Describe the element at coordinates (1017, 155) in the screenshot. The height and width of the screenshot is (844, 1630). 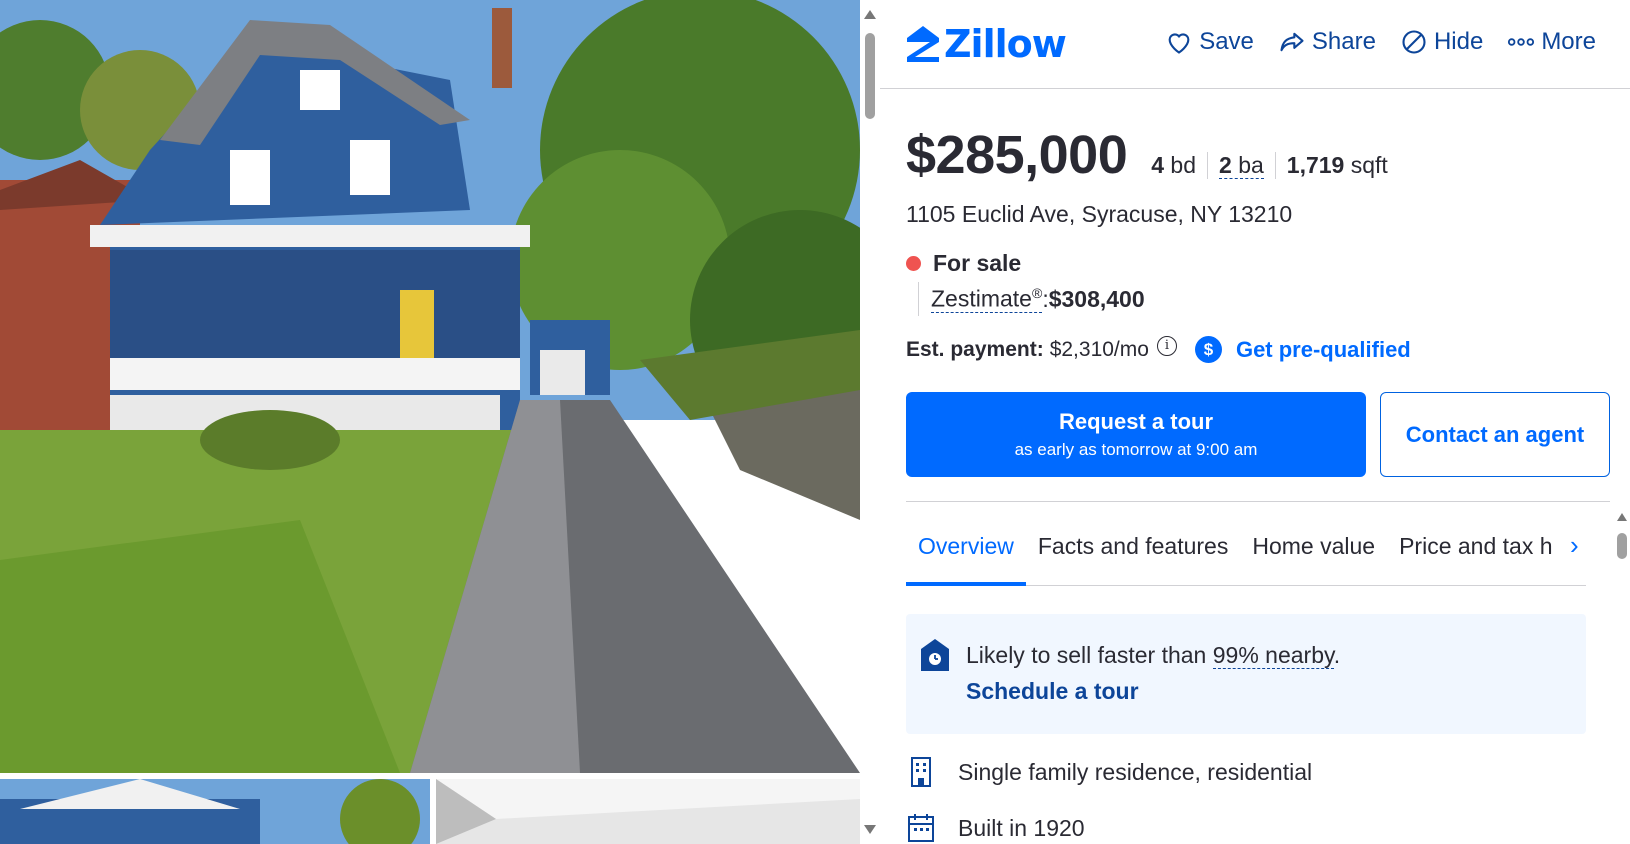
I see `listing-price: $285,000` at that location.